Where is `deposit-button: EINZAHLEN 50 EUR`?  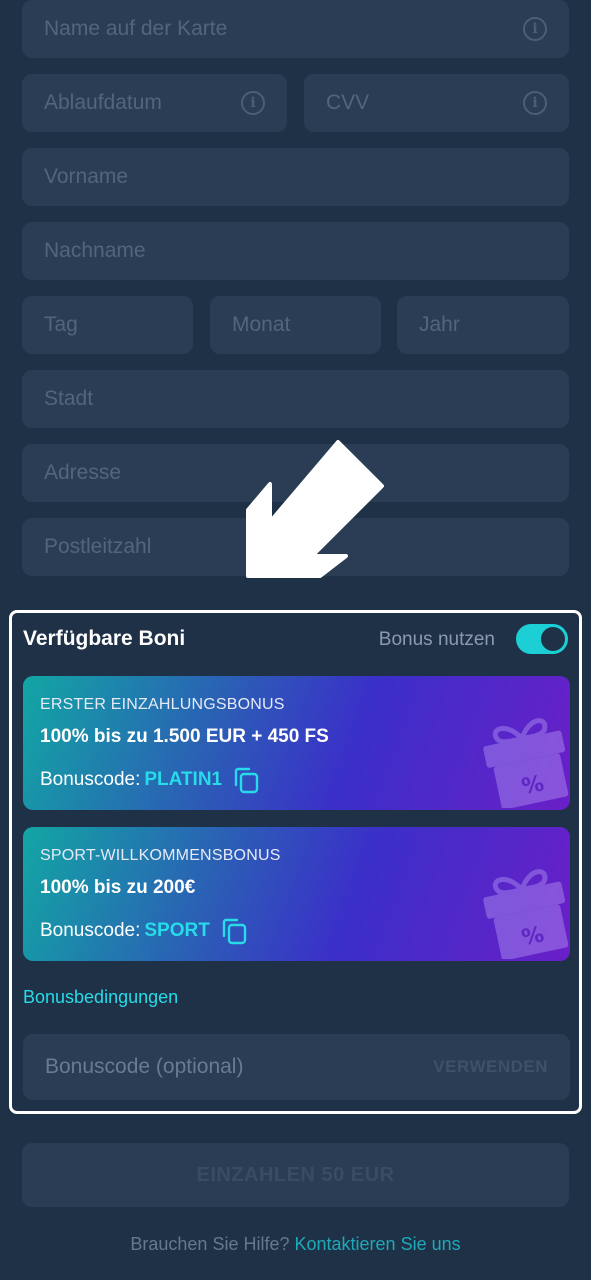
deposit-button: EINZAHLEN 50 EUR is located at coordinates (295, 1175).